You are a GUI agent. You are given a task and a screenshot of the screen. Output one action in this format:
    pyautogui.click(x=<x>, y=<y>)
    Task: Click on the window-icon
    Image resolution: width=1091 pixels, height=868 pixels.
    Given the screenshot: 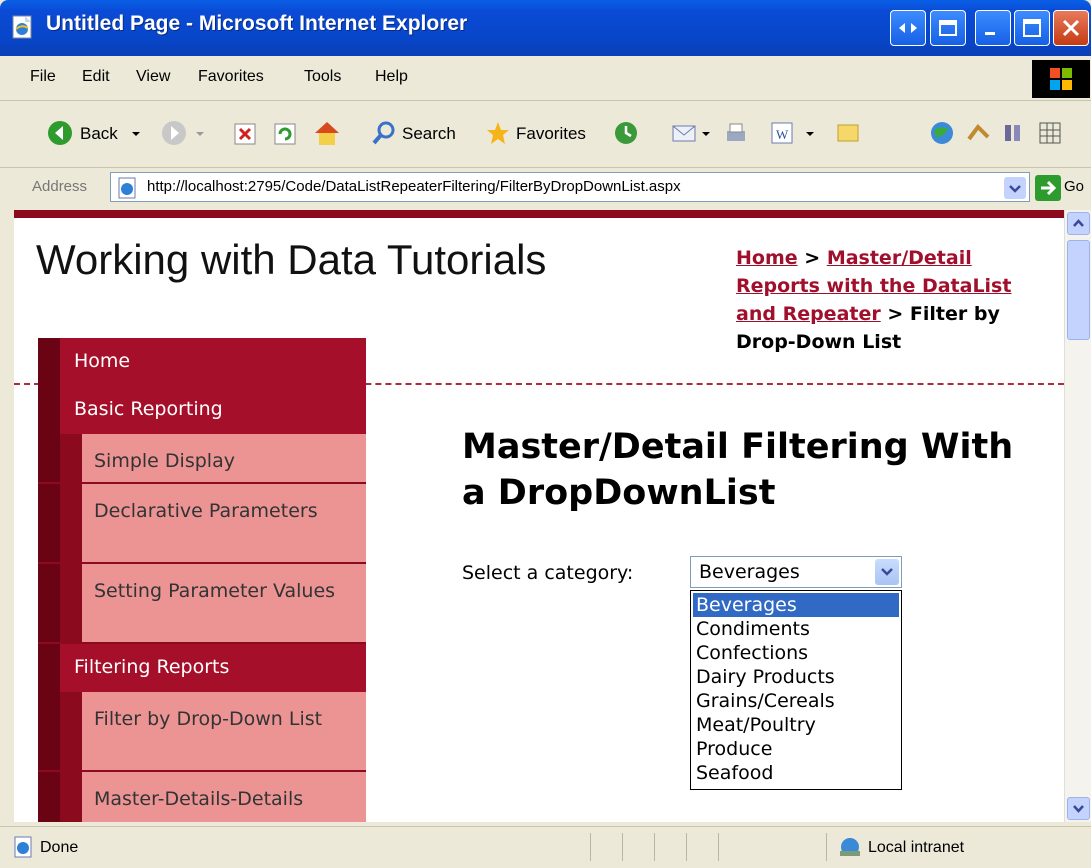 What is the action you would take?
    pyautogui.click(x=948, y=28)
    